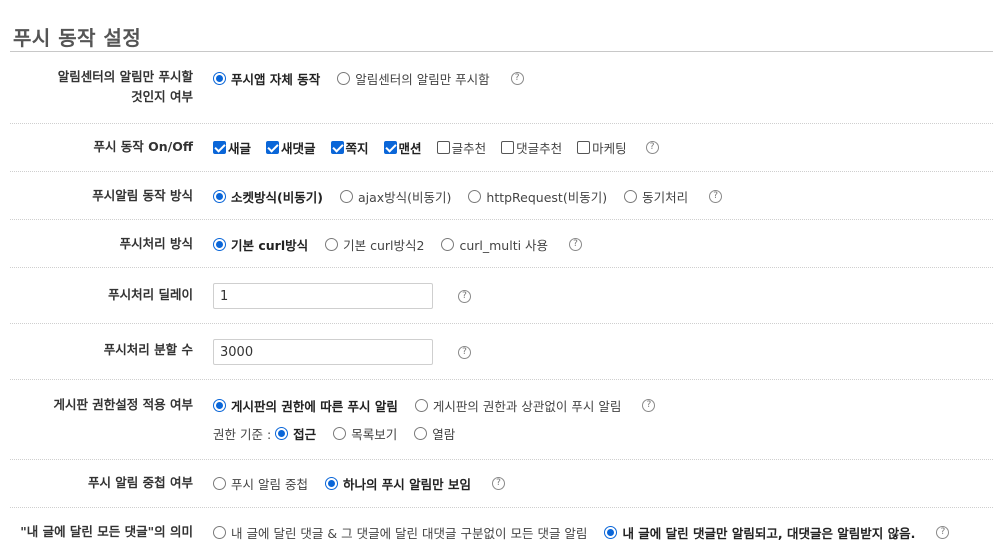 This screenshot has width=993, height=559. I want to click on page-title: 푸시 동작 설정, so click(77, 38).